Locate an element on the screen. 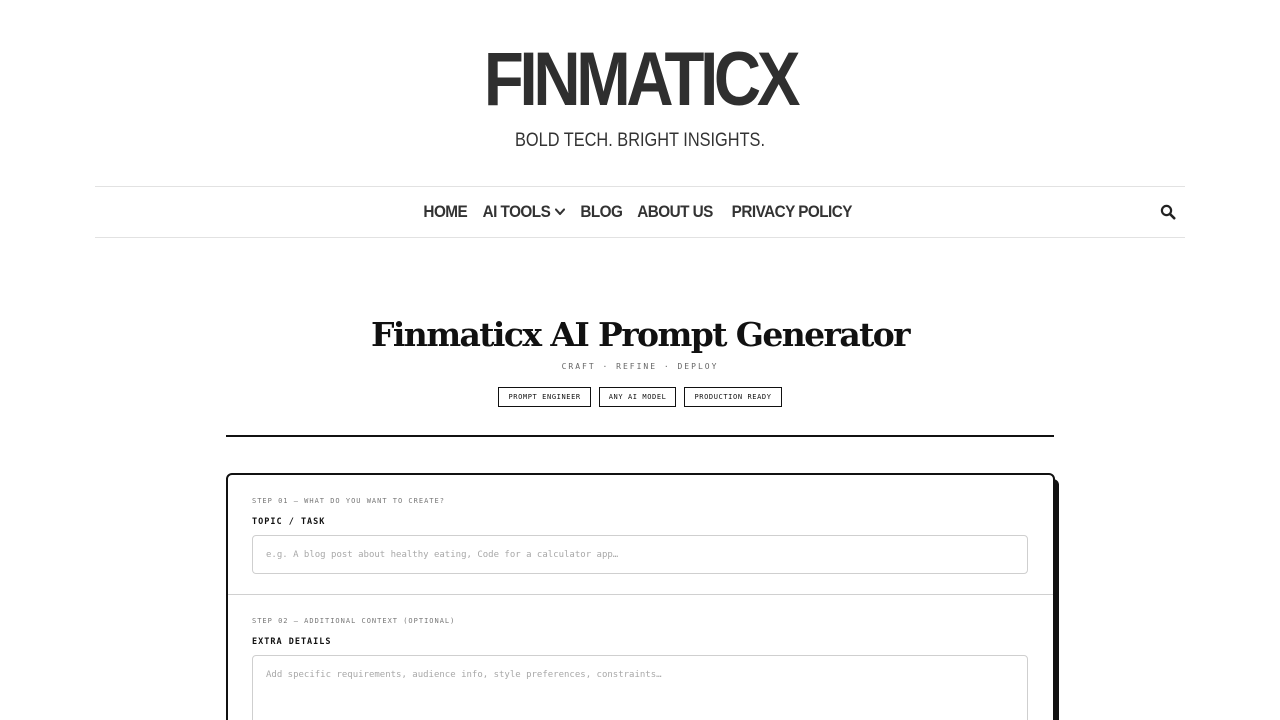  nav-item-home: HOME is located at coordinates (446, 212).